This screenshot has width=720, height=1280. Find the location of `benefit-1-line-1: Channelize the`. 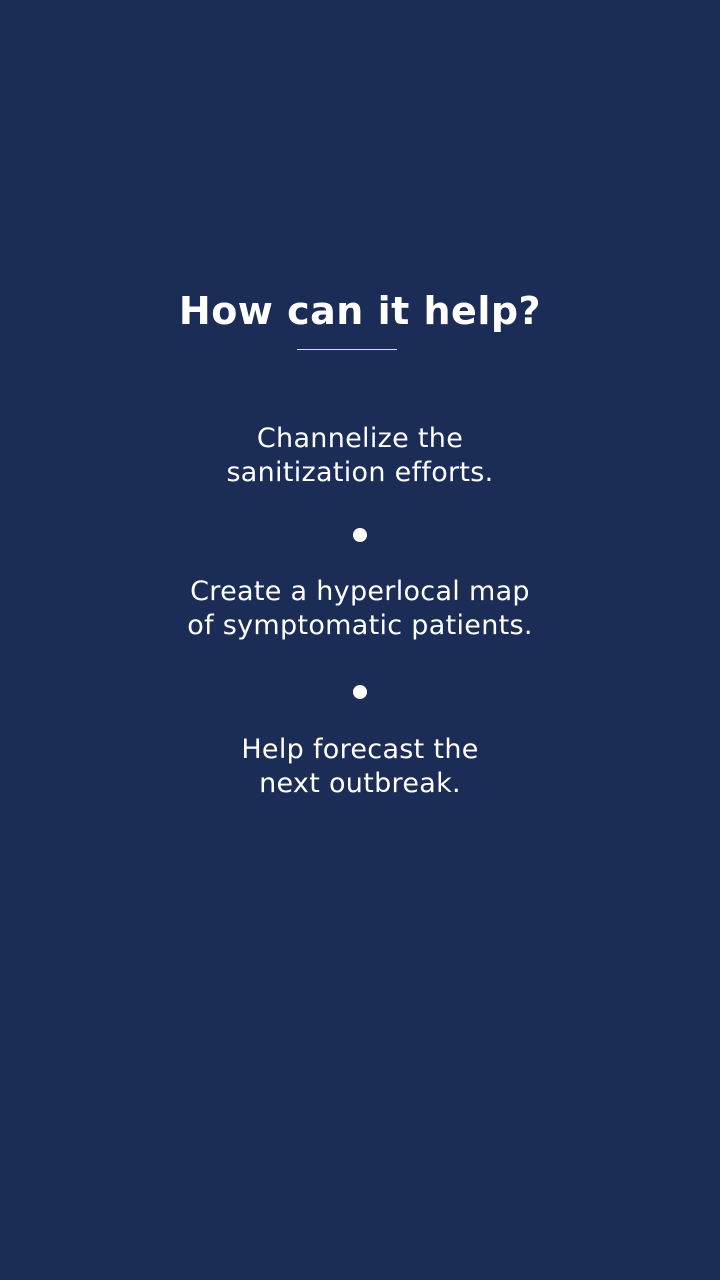

benefit-1-line-1: Channelize the is located at coordinates (360, 438).